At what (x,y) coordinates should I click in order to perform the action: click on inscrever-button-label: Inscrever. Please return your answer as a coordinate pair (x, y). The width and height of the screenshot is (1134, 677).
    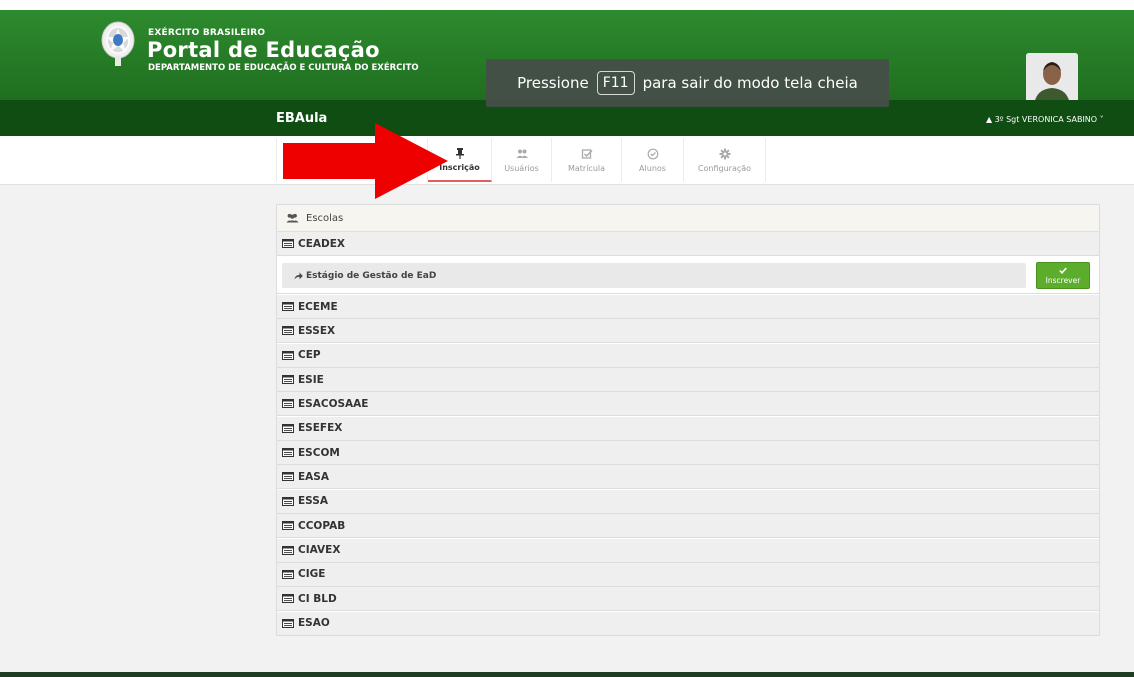
    Looking at the image, I should click on (1063, 280).